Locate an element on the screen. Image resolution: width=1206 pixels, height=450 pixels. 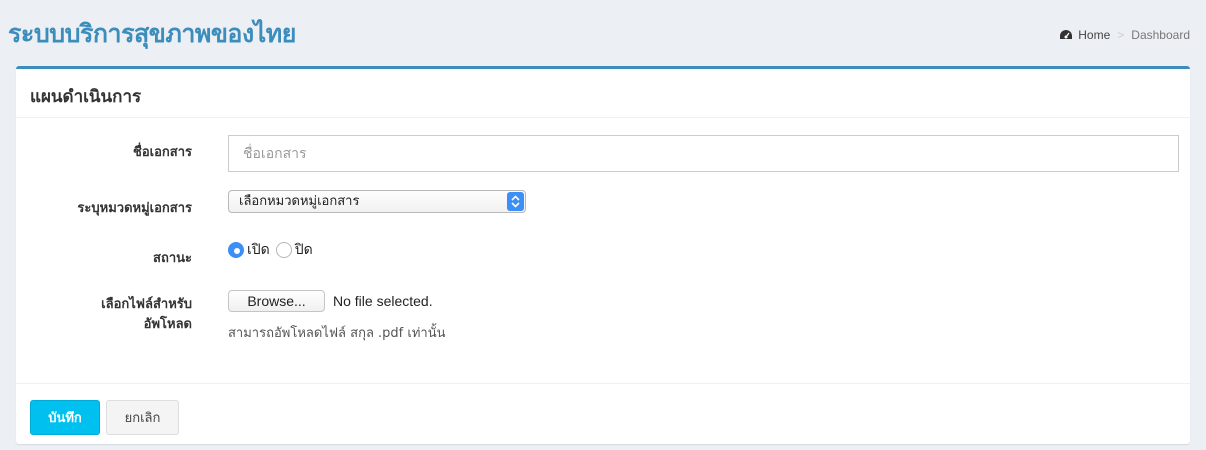
breadcrumb-current: Dashboard is located at coordinates (1160, 35).